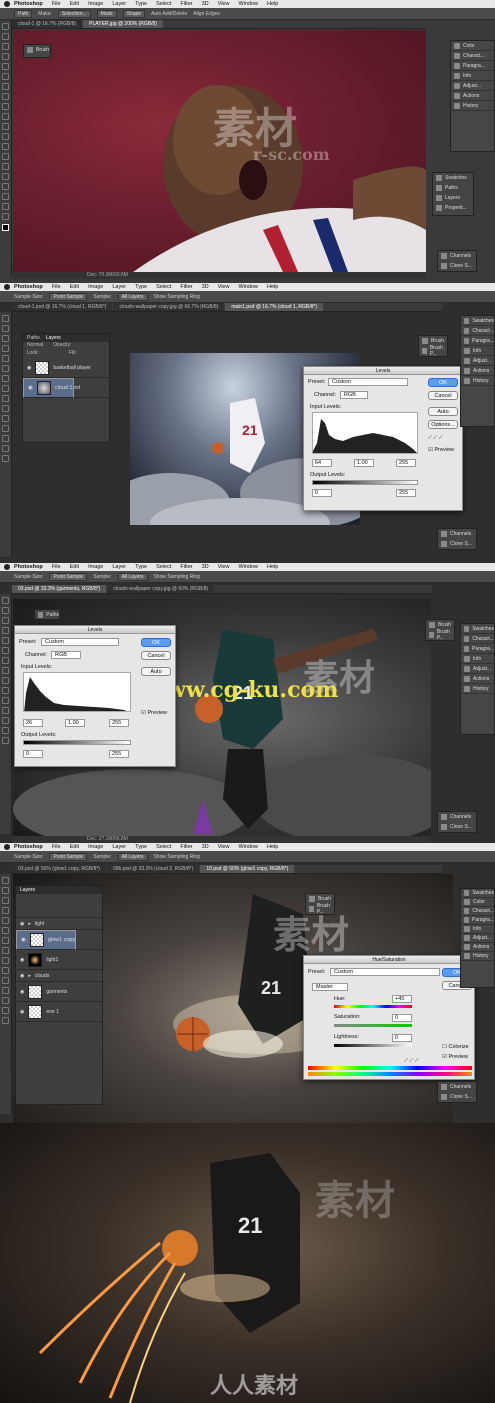  What do you see at coordinates (59, 924) in the screenshot?
I see `layer-group-row: ◉ ▸ light` at bounding box center [59, 924].